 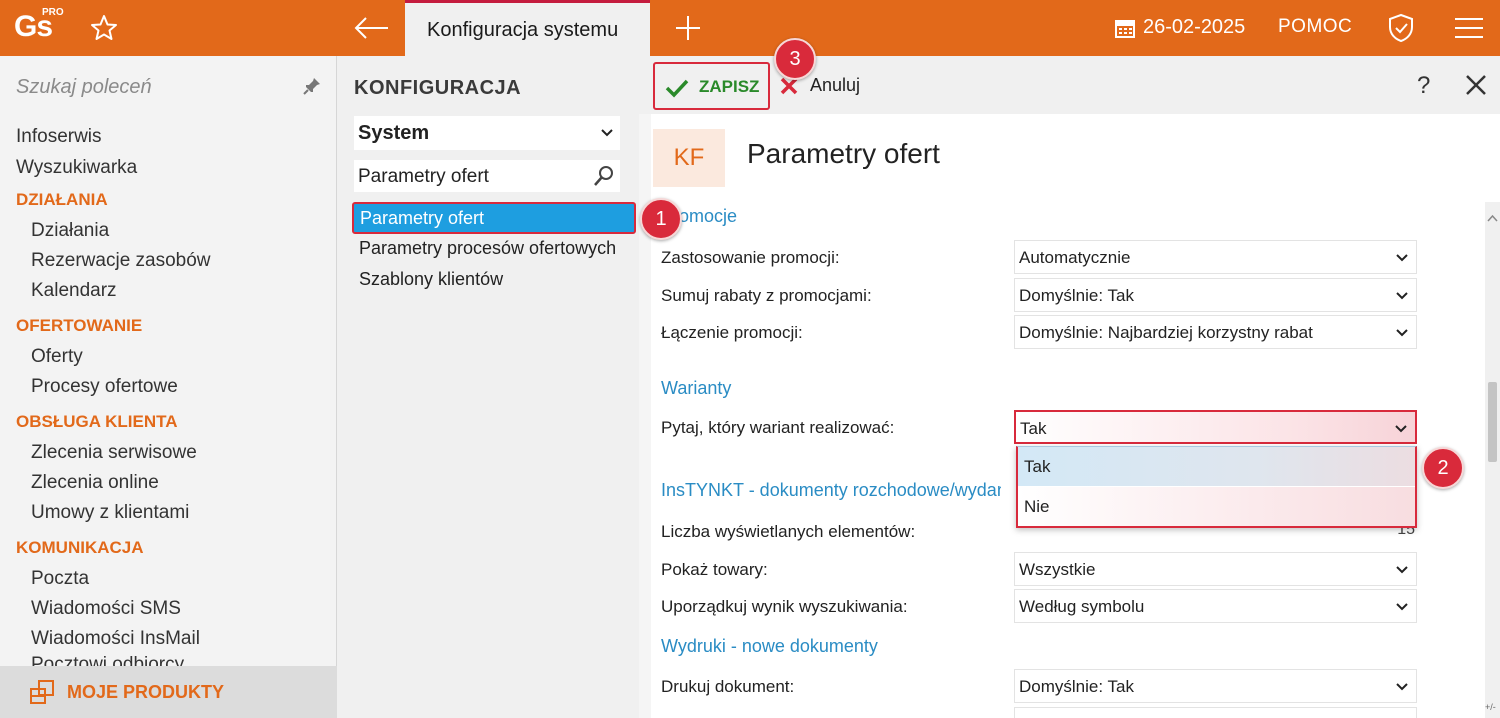 What do you see at coordinates (714, 569) in the screenshot?
I see `label-pokaz: Pokaż towary:` at bounding box center [714, 569].